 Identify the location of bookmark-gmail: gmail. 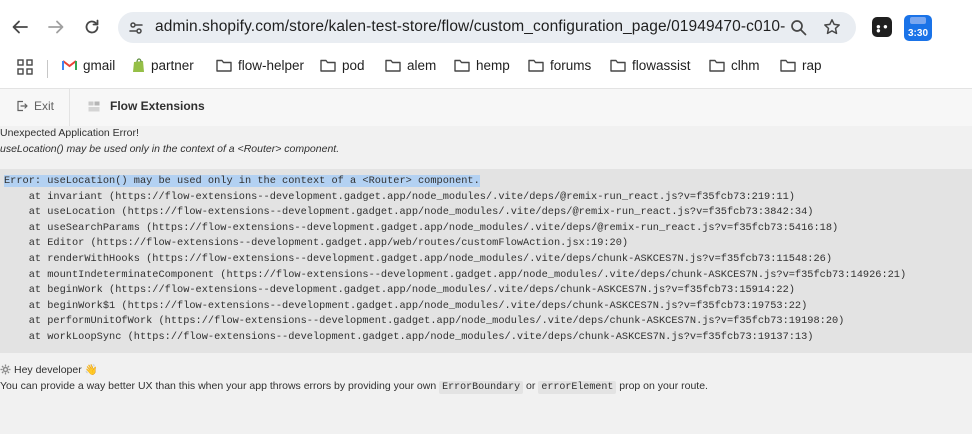
(88, 65).